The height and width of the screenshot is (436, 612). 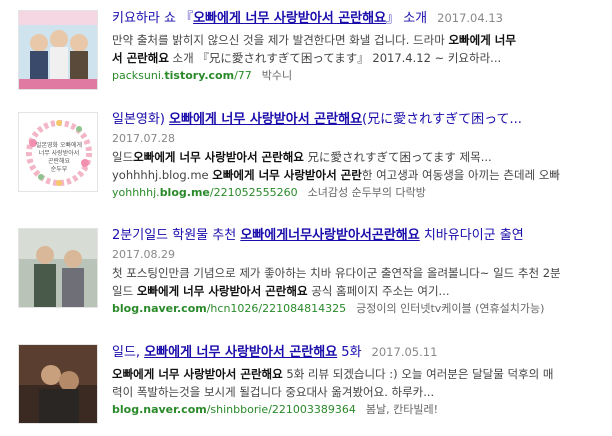 What do you see at coordinates (362, 76) in the screenshot?
I see `result-source: packsuni.tistory.com/77 박수니` at bounding box center [362, 76].